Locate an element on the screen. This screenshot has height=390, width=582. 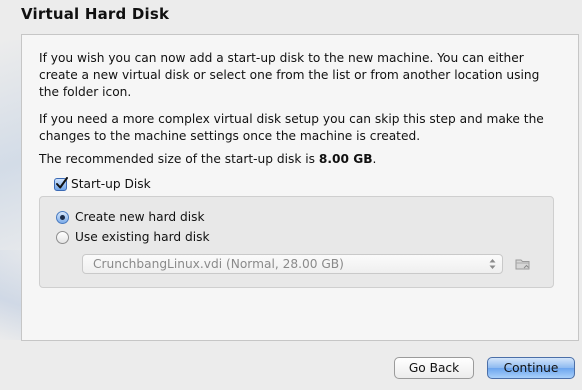
recommended-size-value: 8.00 GB is located at coordinates (345, 159).